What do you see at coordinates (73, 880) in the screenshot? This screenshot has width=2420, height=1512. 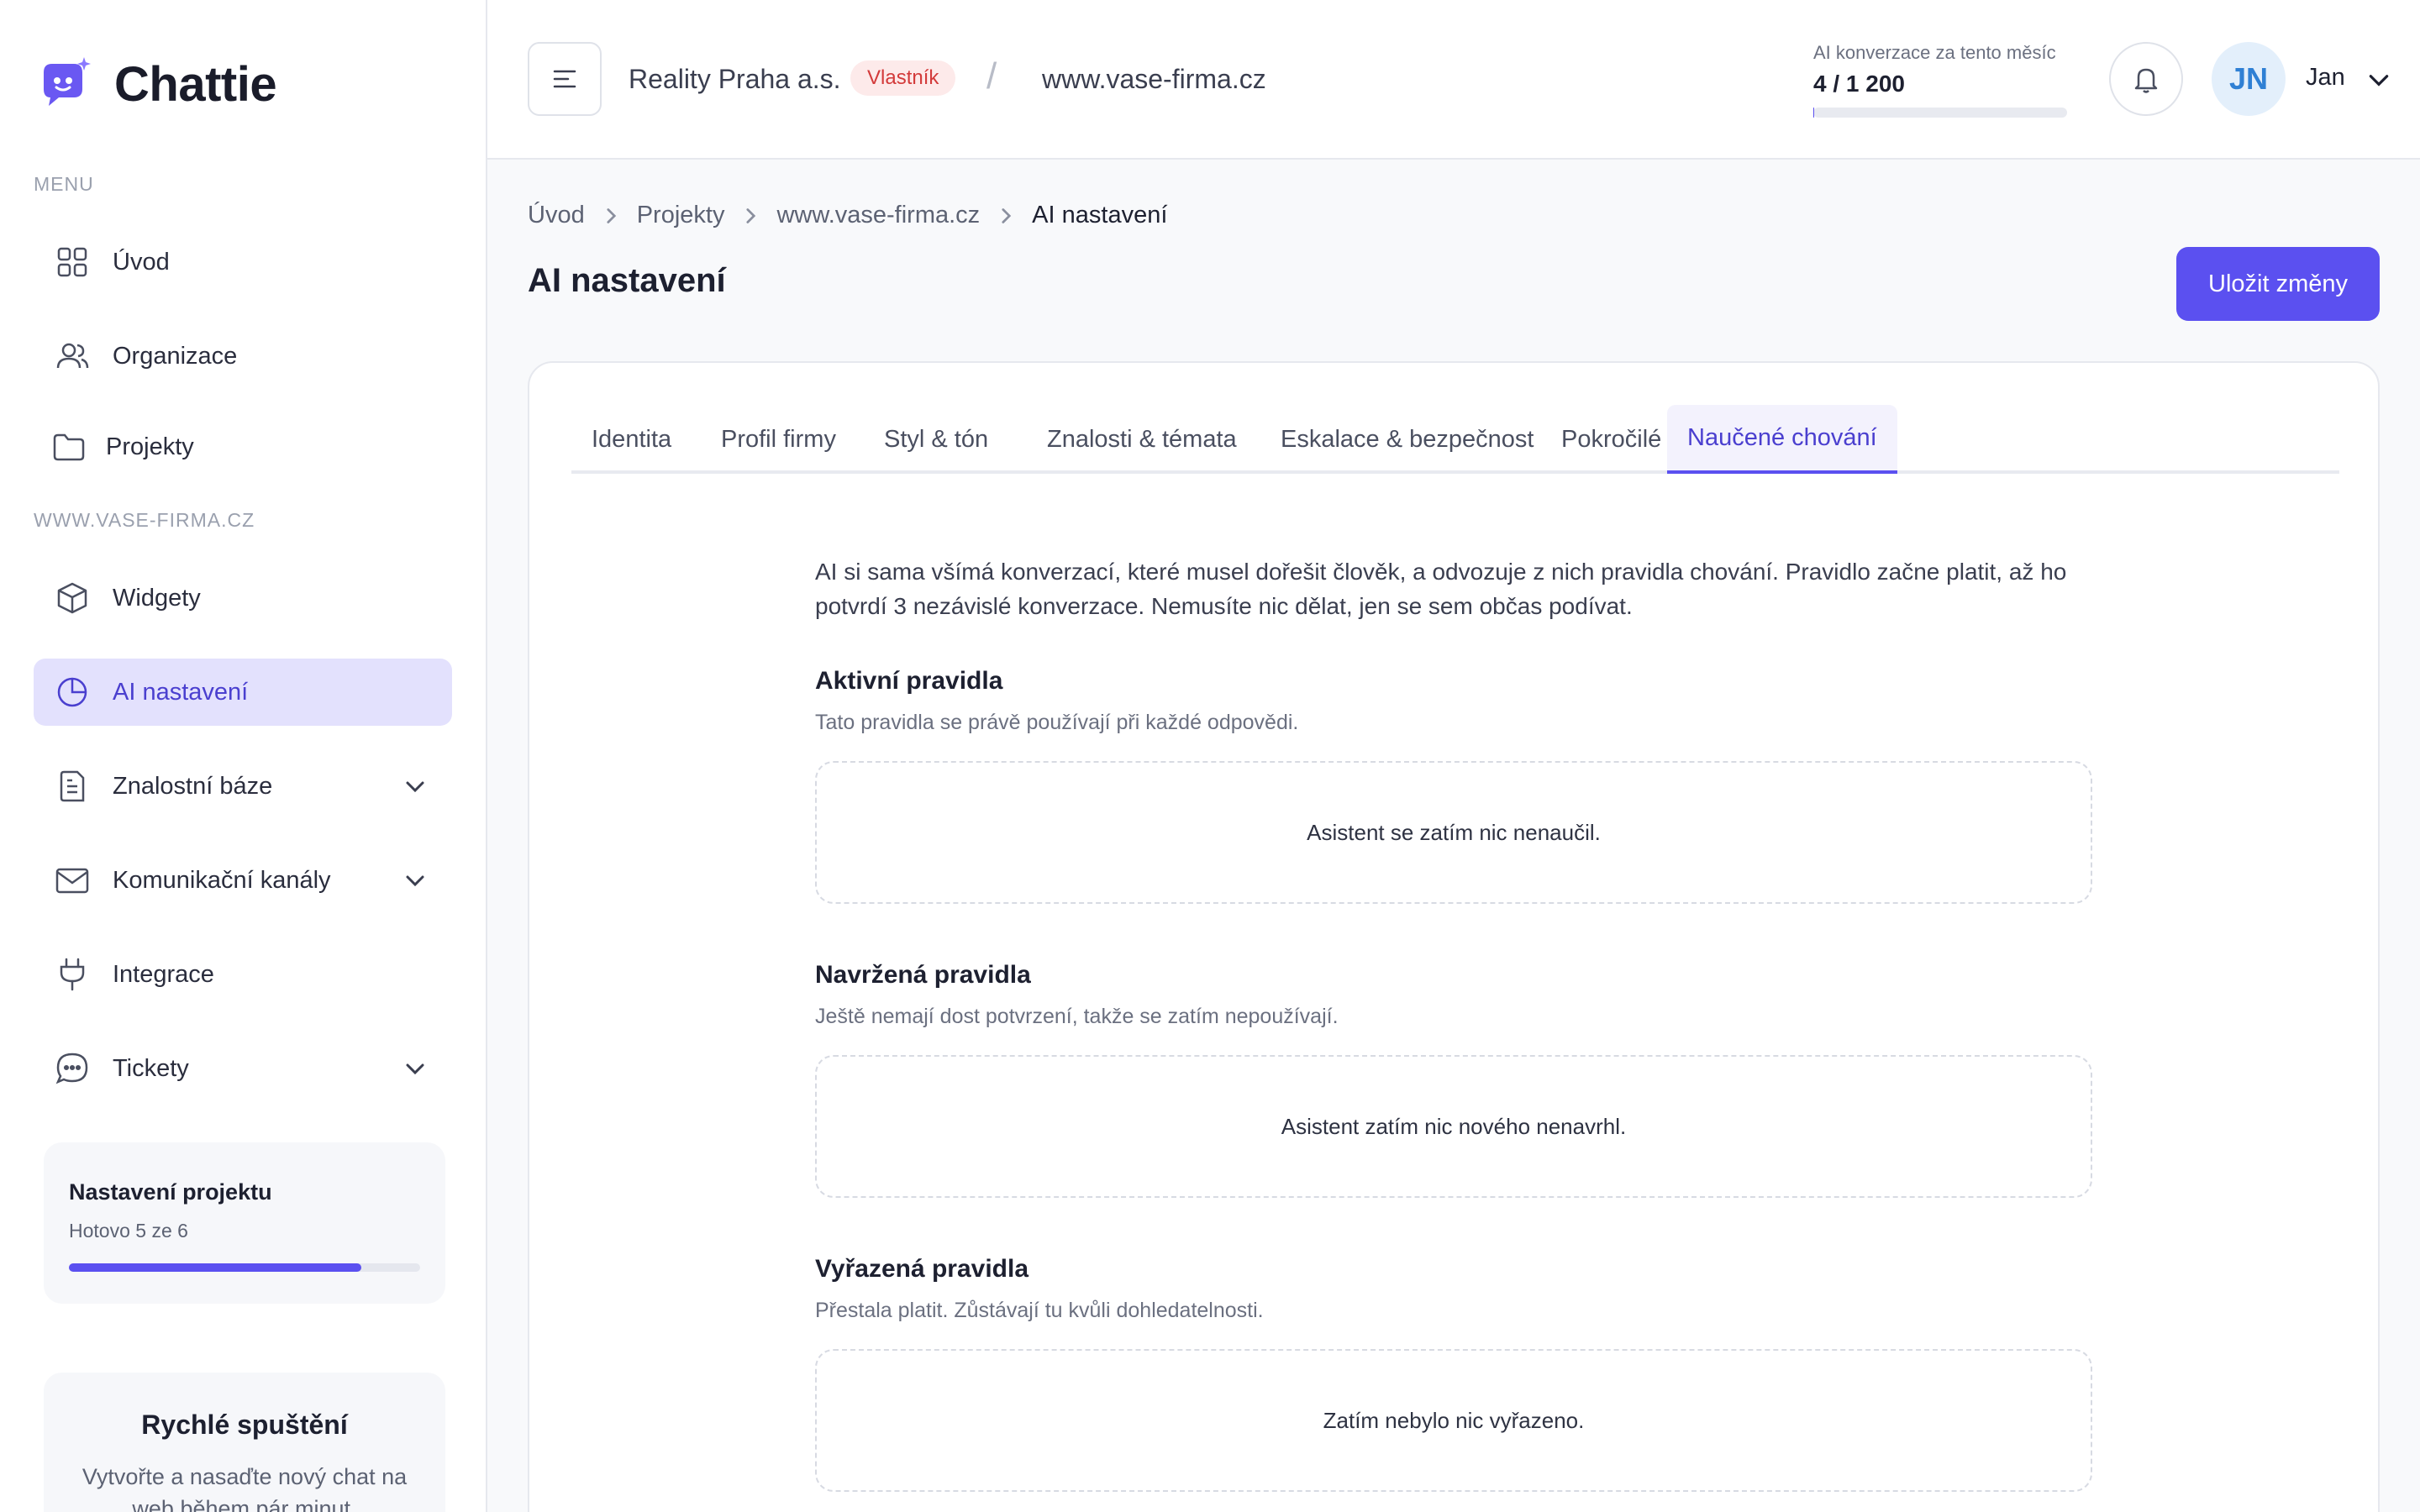 I see `mail-icon` at bounding box center [73, 880].